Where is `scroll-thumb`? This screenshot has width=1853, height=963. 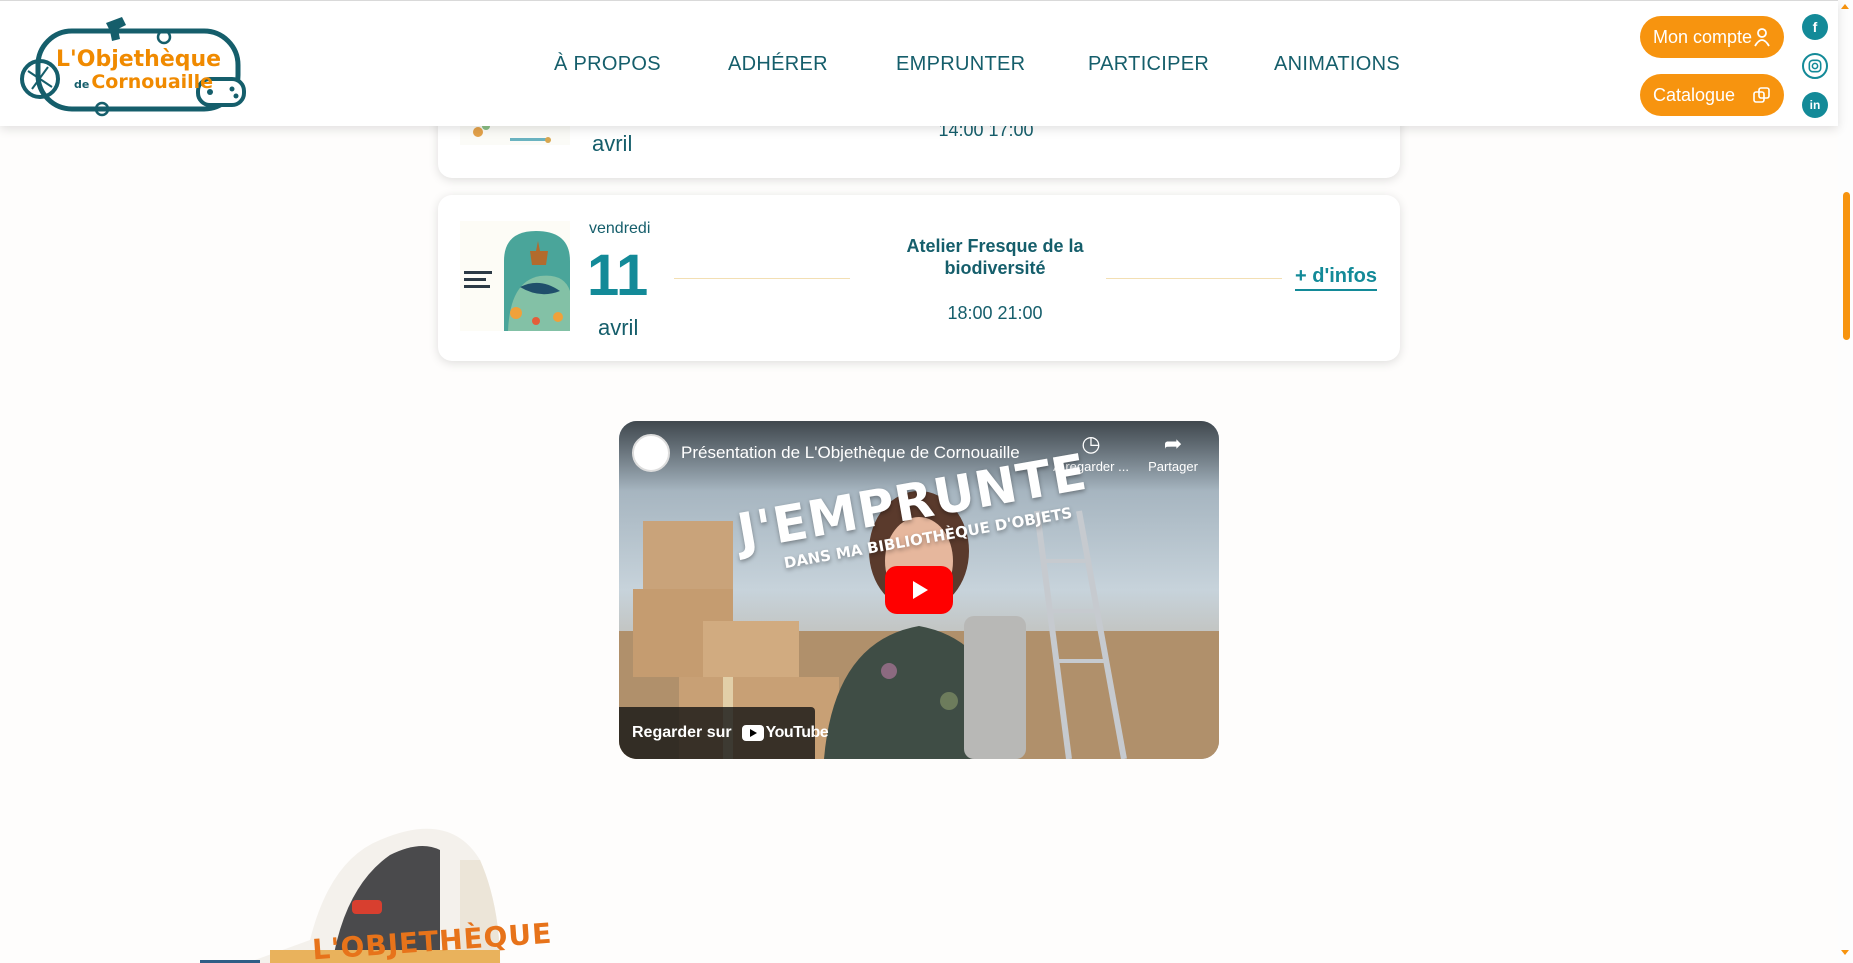
scroll-thumb is located at coordinates (1846, 266).